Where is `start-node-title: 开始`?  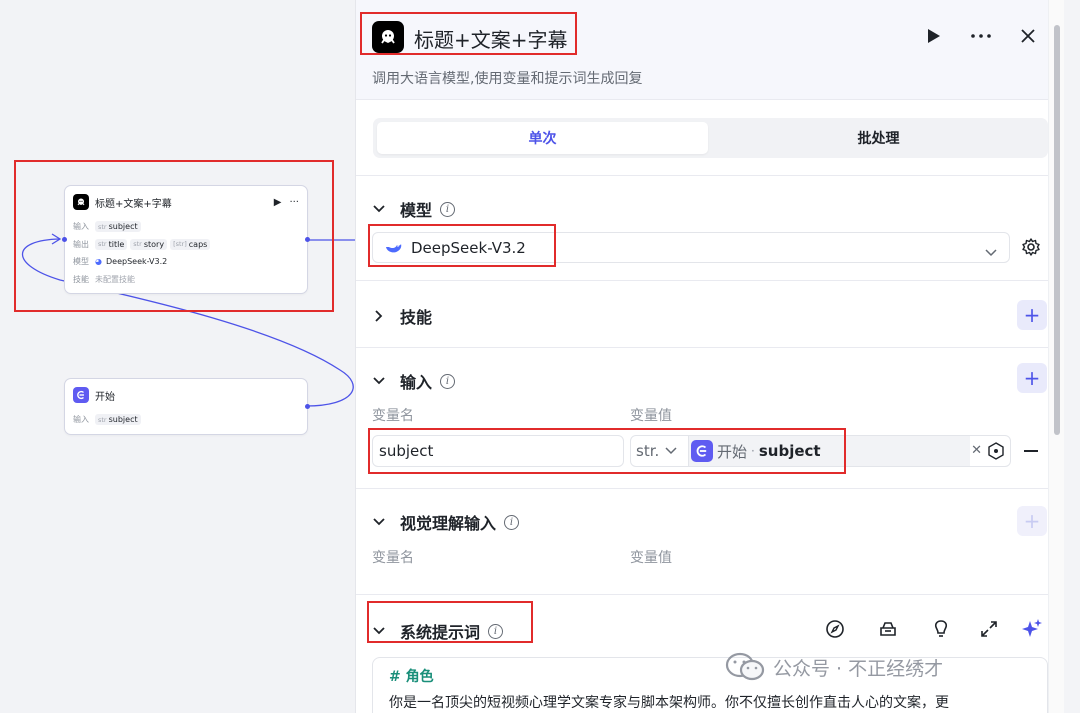 start-node-title: 开始 is located at coordinates (105, 397).